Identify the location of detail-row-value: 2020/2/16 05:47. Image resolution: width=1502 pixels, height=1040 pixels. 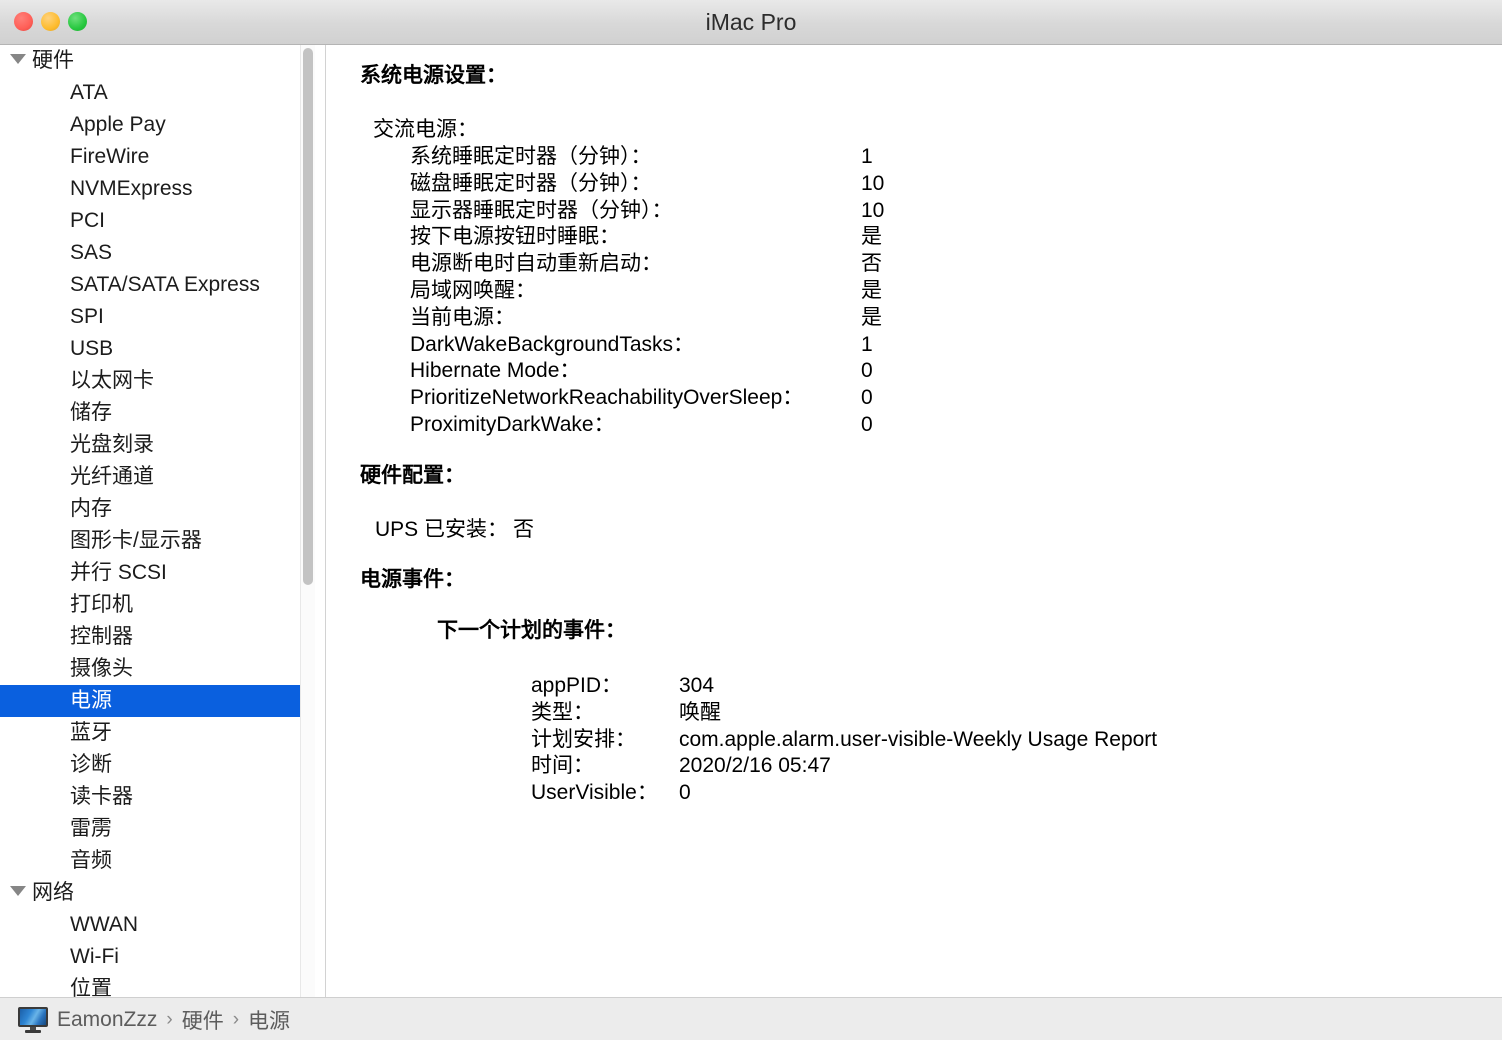
(755, 766).